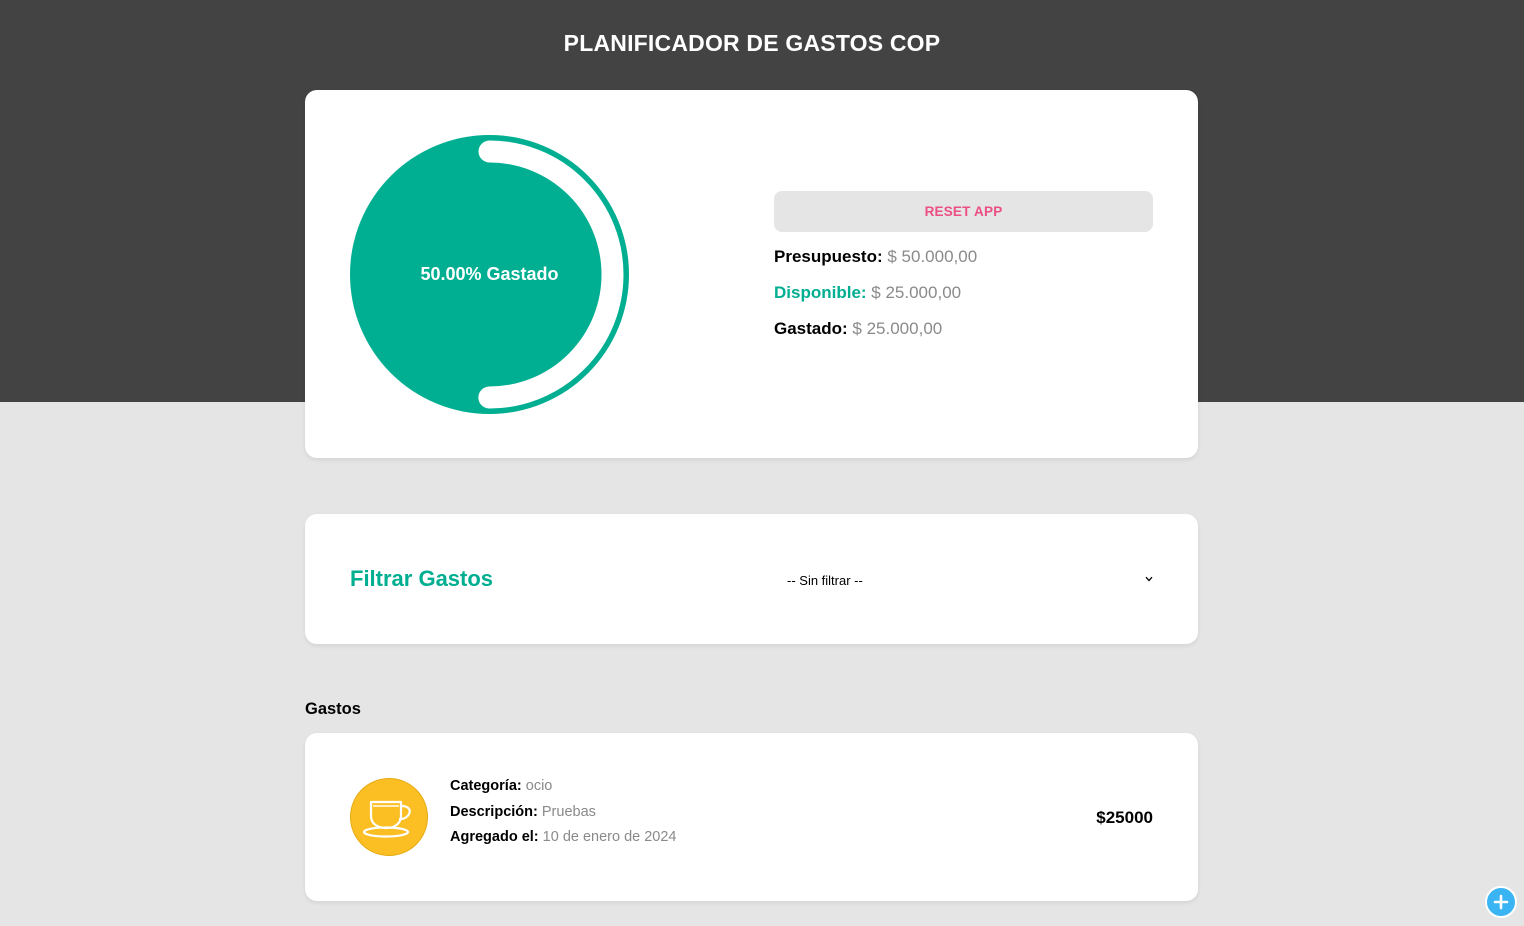 The width and height of the screenshot is (1524, 926). I want to click on expense-category-row: Categoría: ocio, so click(501, 786).